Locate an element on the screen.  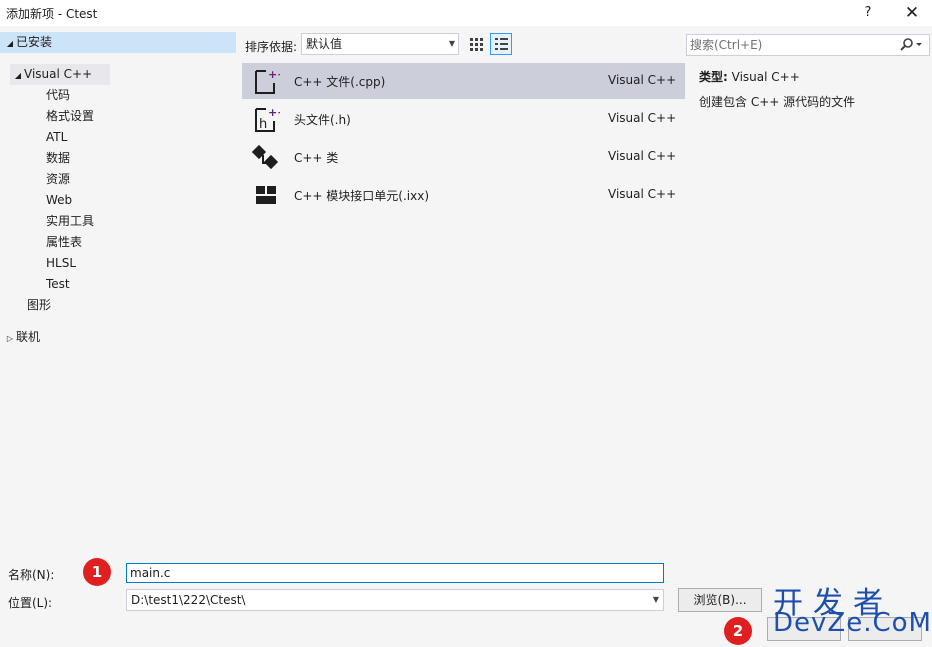
watermark: 开发者 DevZe.CoM is located at coordinates (852, 609).